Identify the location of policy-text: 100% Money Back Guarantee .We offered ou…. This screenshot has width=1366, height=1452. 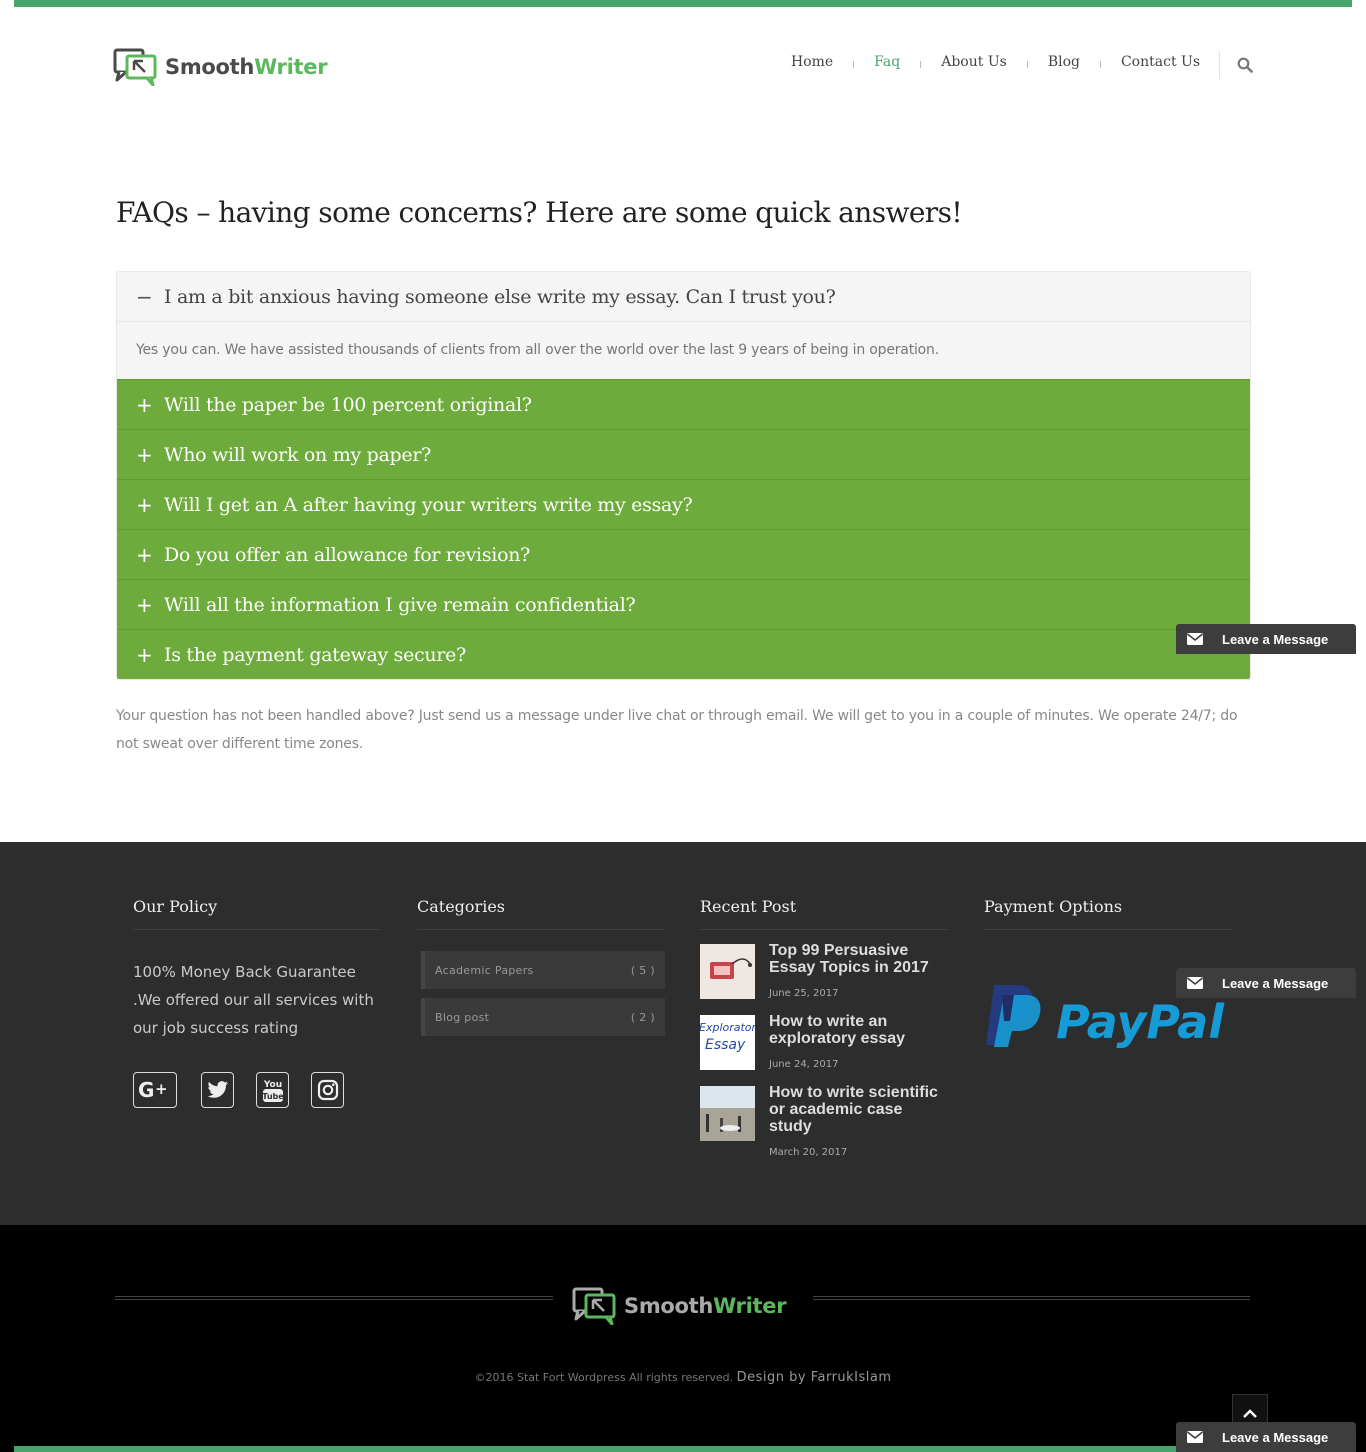
(253, 1000).